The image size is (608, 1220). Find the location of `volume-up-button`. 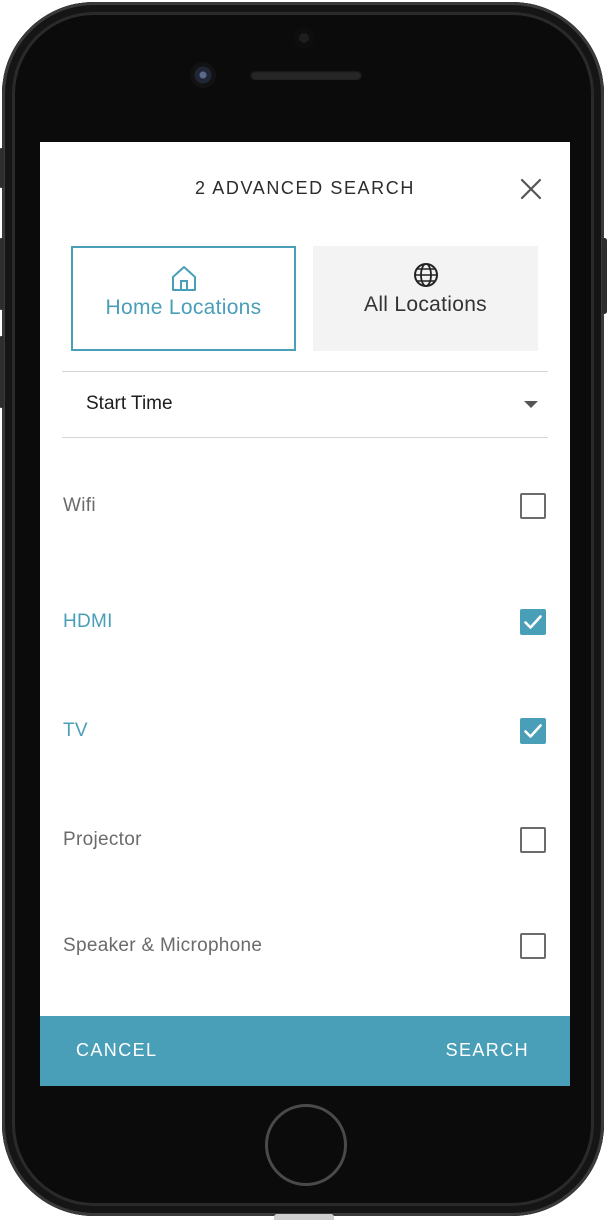

volume-up-button is located at coordinates (2, 274).